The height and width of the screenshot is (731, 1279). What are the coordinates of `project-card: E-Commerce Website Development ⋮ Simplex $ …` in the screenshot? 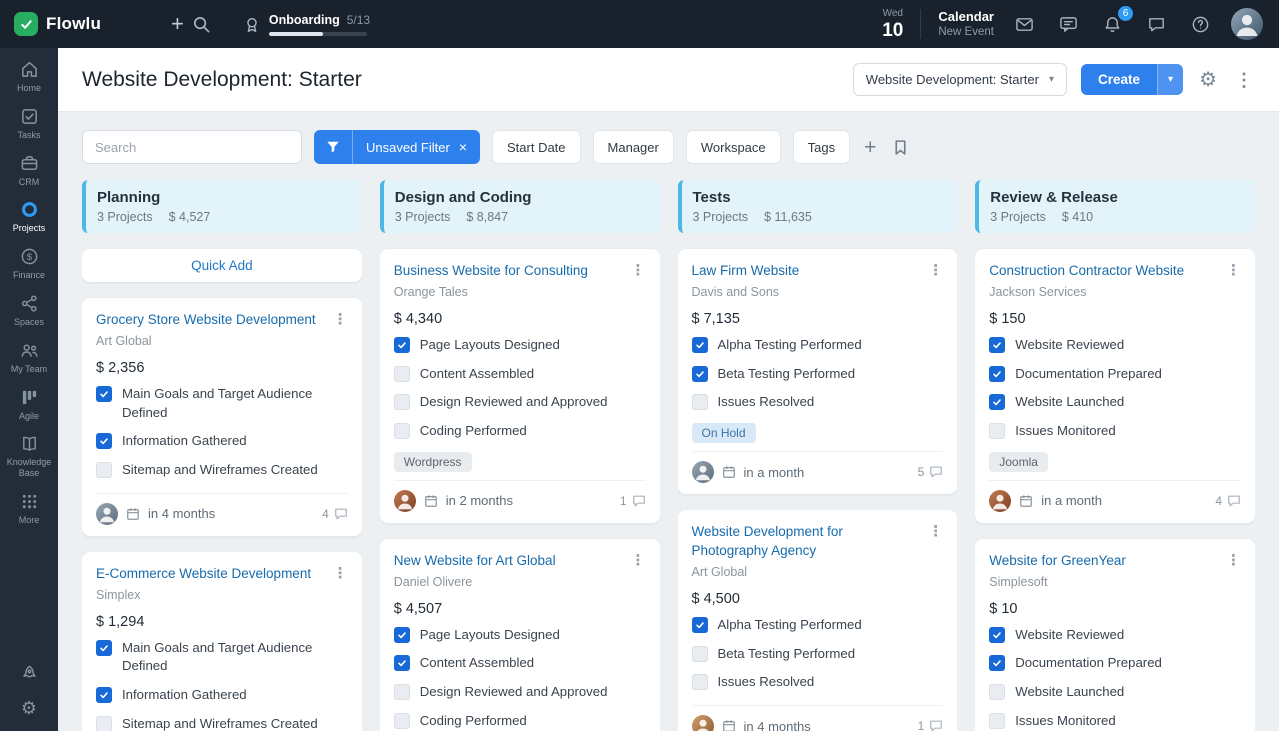 It's located at (222, 641).